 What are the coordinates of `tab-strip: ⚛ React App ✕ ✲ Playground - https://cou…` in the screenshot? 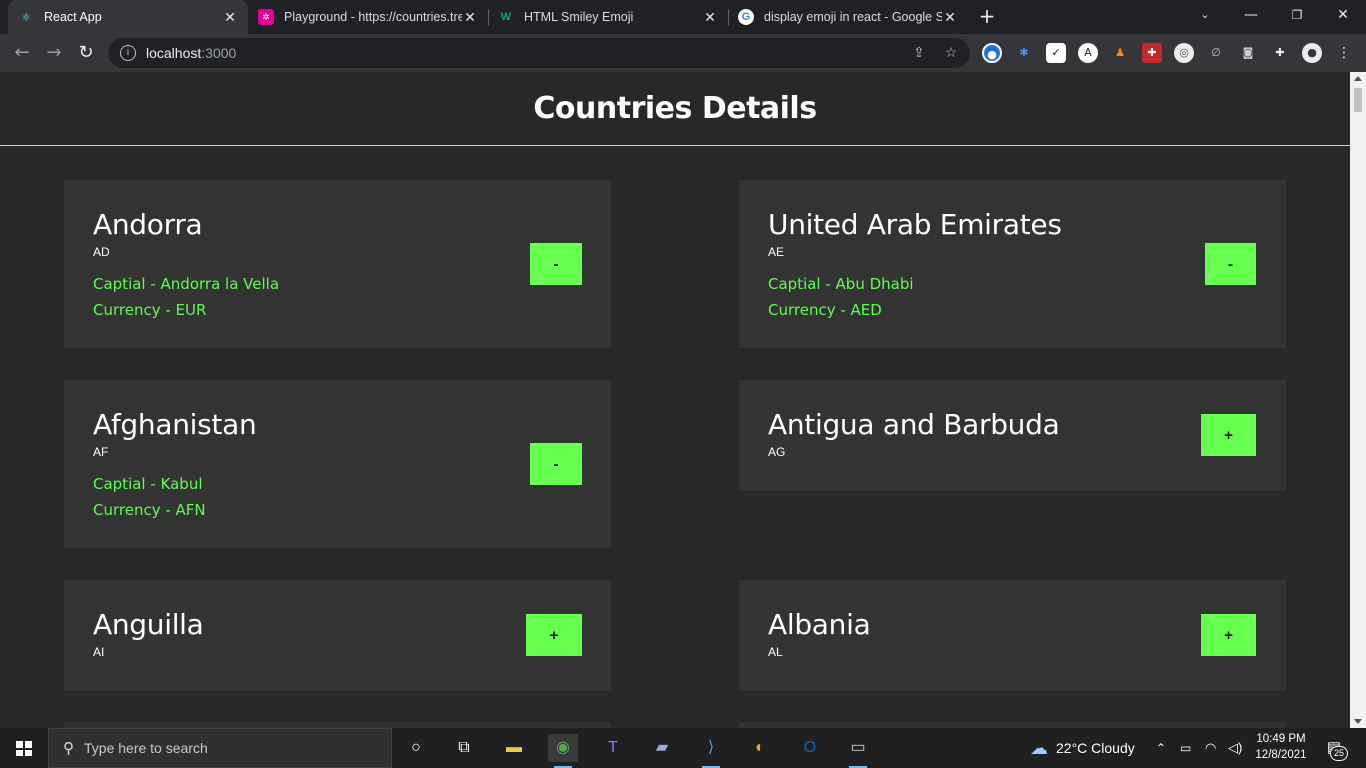 It's located at (683, 17).